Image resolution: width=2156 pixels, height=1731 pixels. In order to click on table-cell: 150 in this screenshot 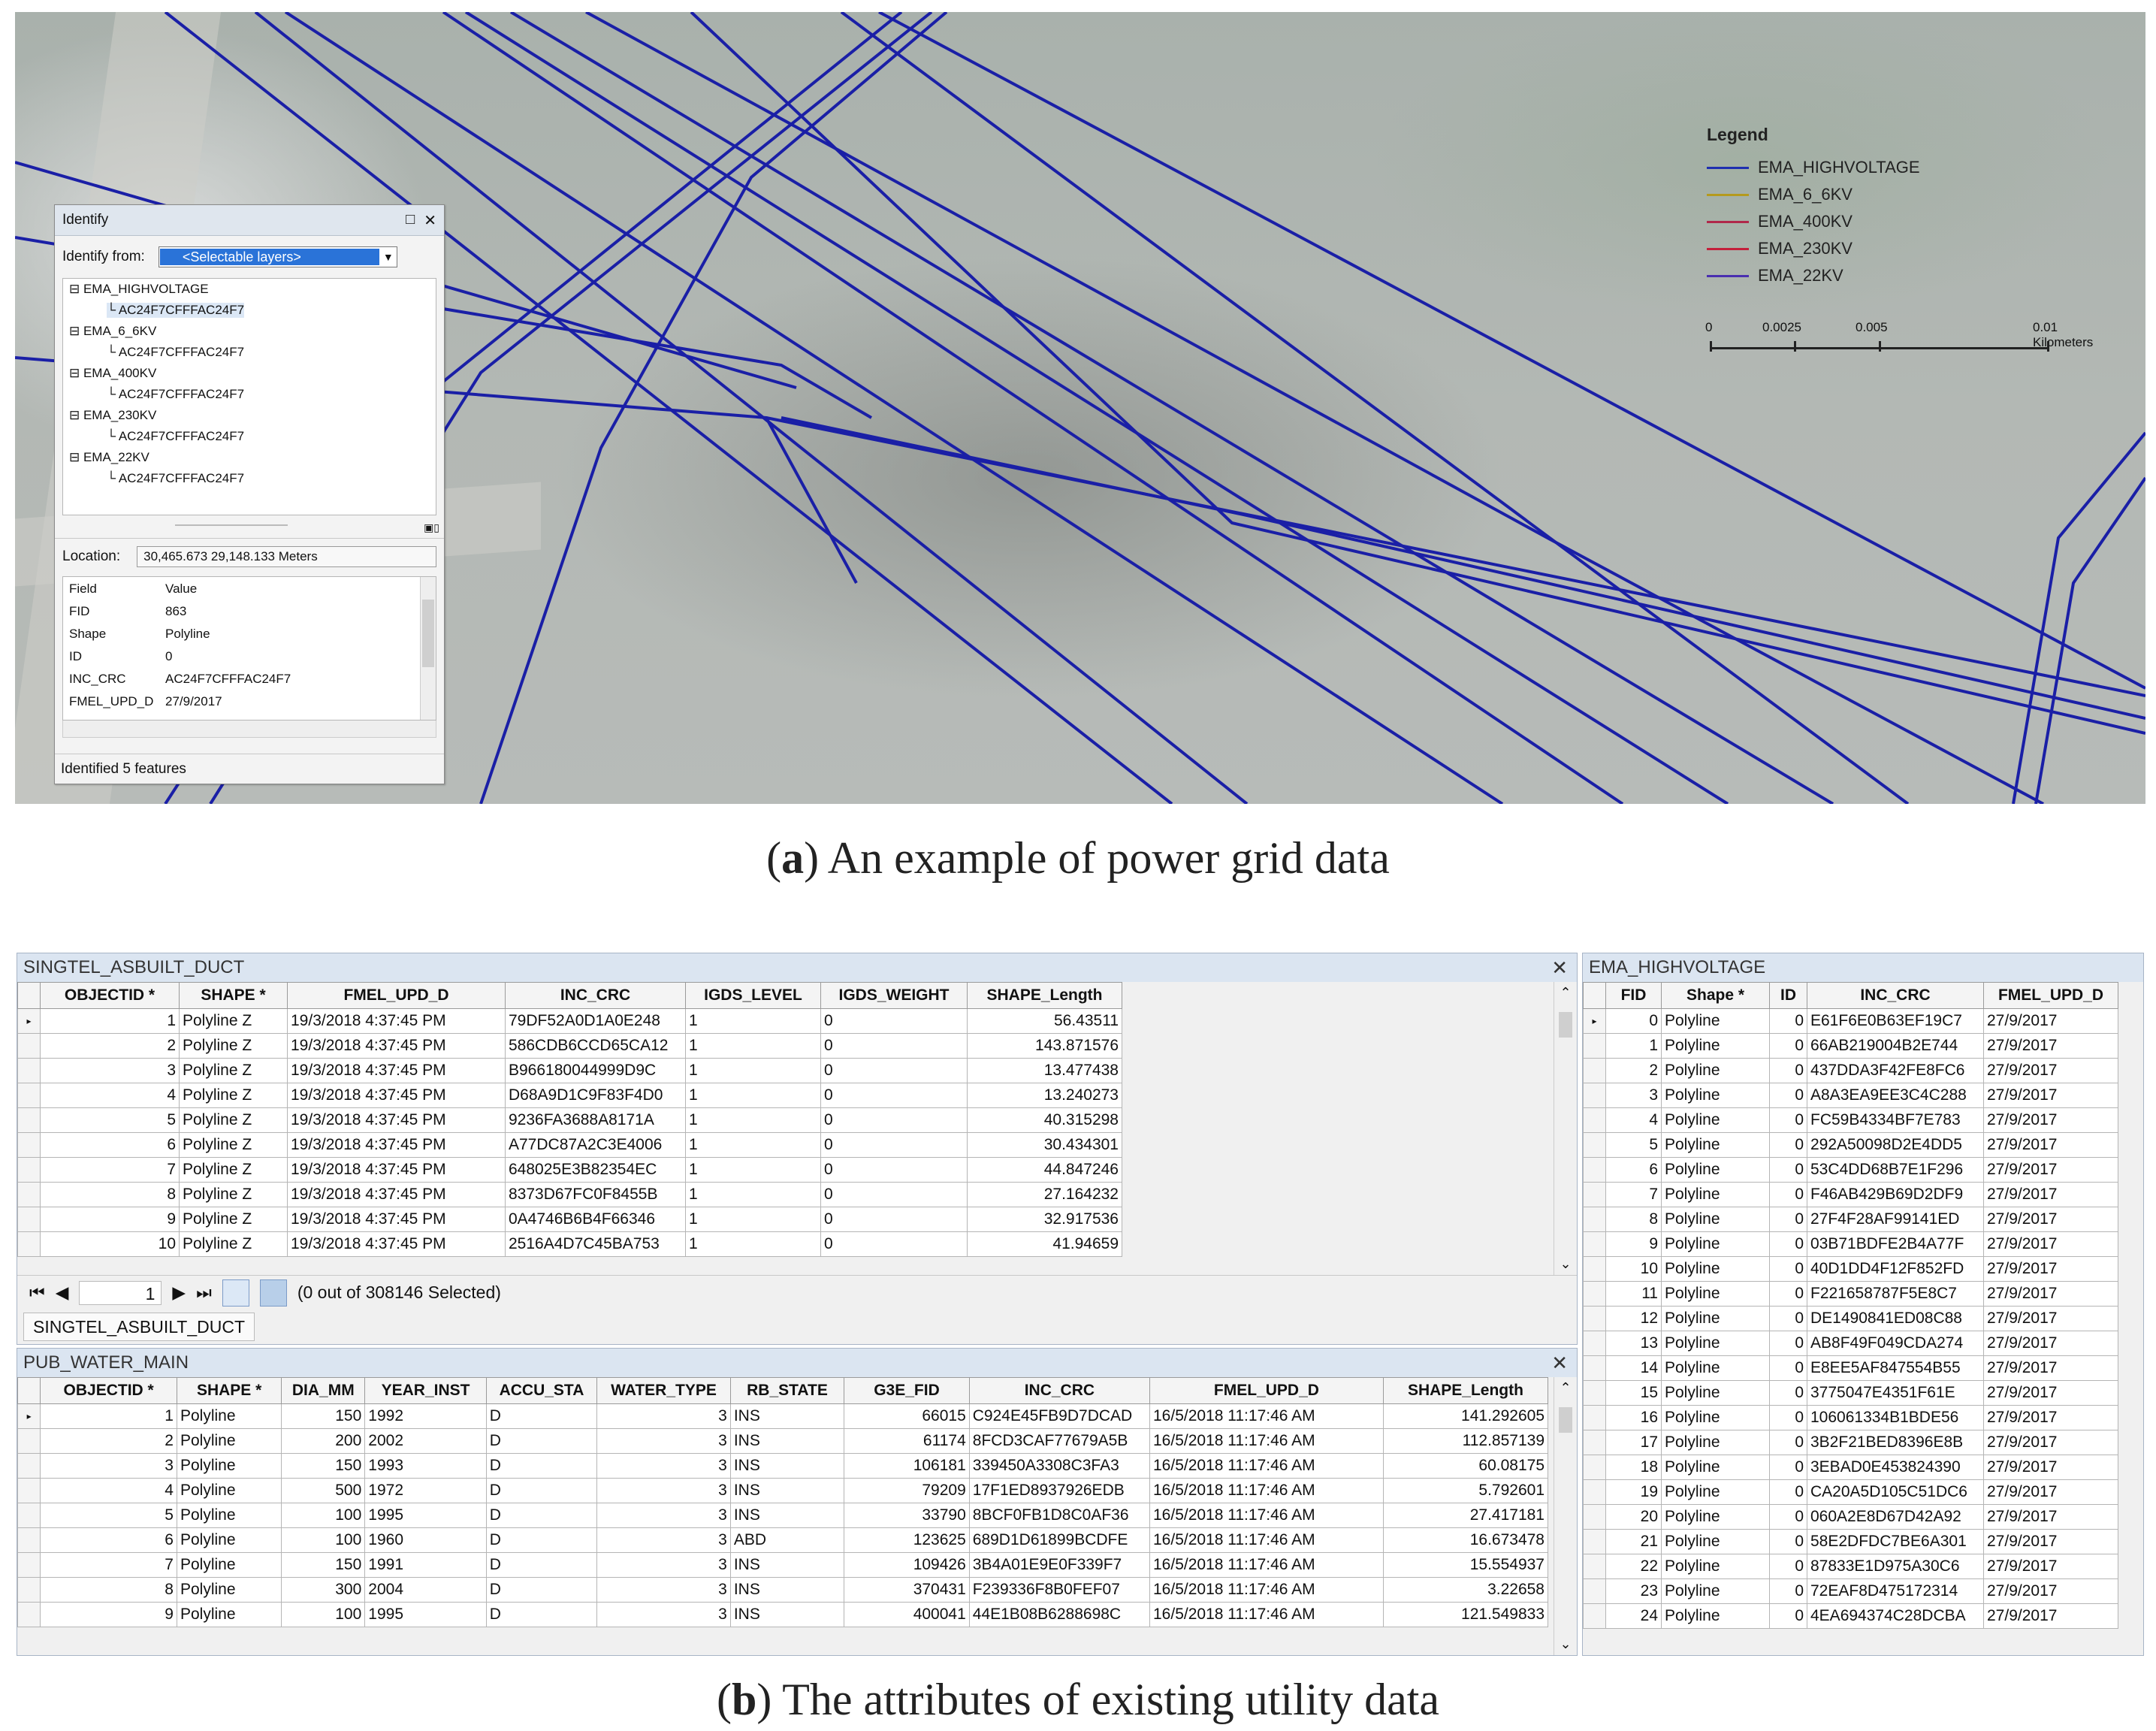, I will do `click(323, 1416)`.